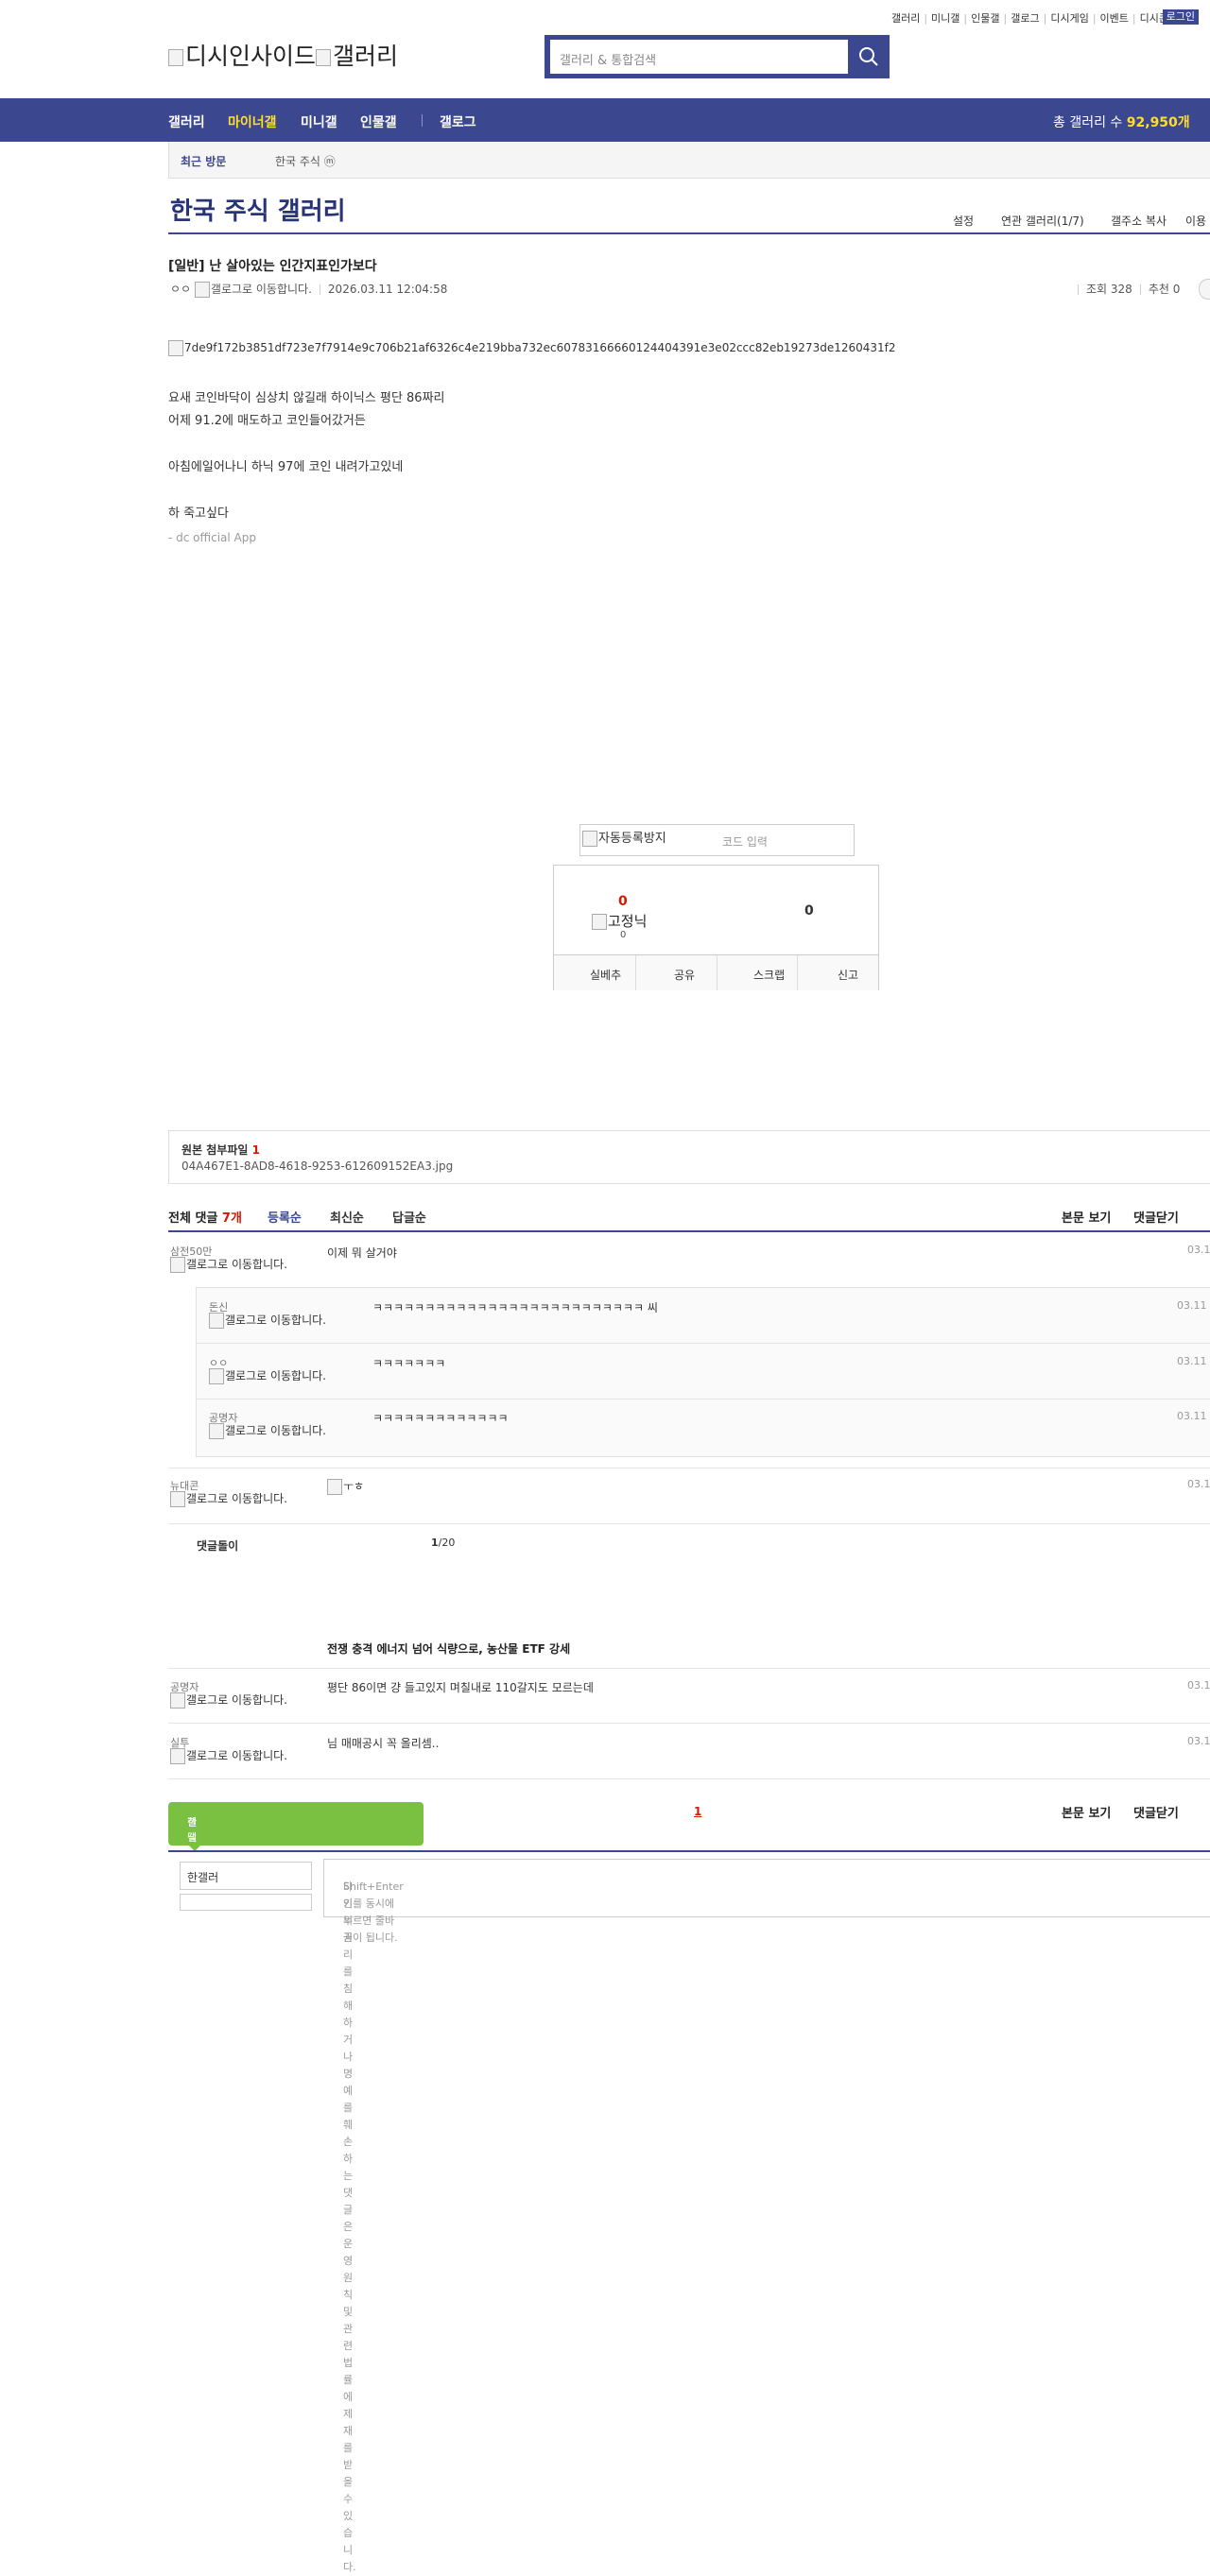 This screenshot has height=2576, width=1210. What do you see at coordinates (1025, 18) in the screenshot?
I see `top-link-gallog: 갤로그` at bounding box center [1025, 18].